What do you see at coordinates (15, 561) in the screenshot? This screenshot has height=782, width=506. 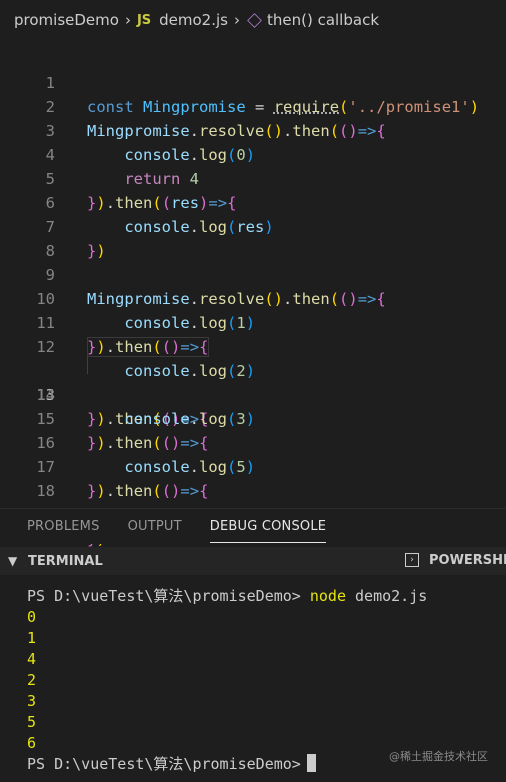 I see `chevron-down-icon: ▼` at bounding box center [15, 561].